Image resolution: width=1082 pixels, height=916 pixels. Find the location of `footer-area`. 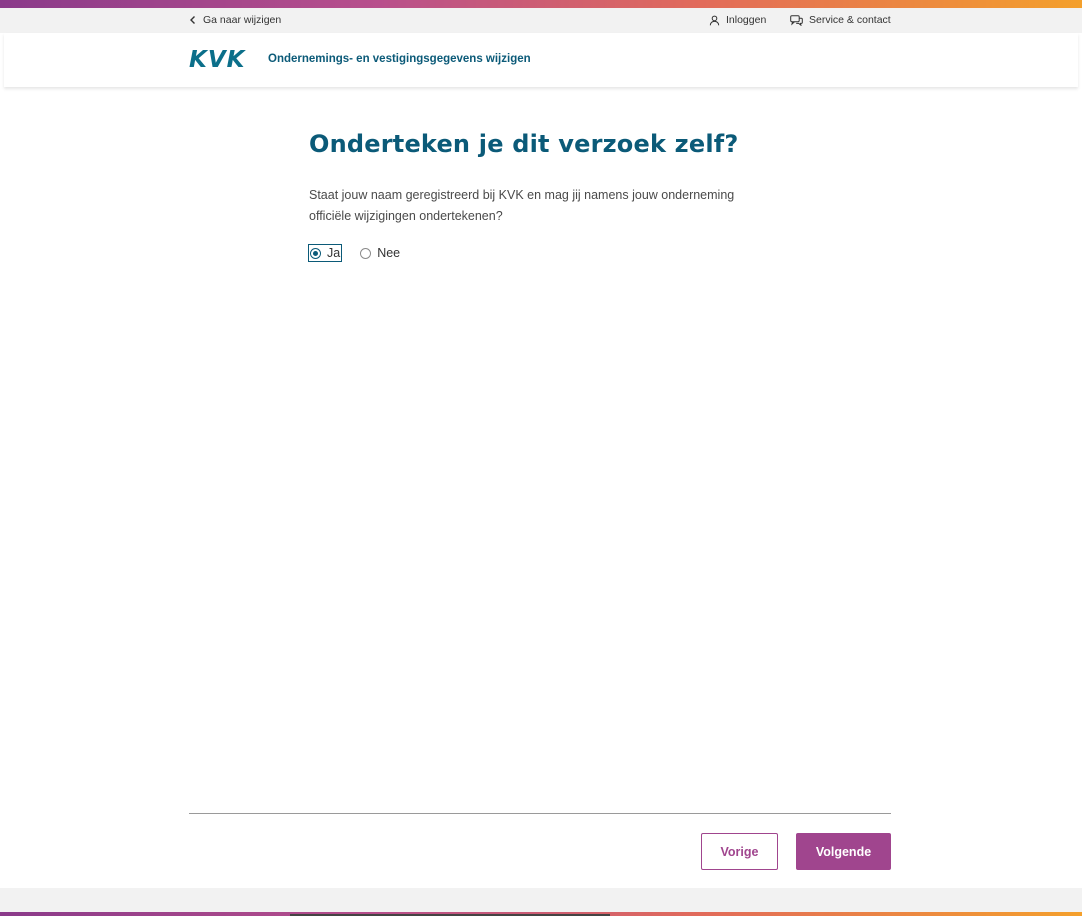

footer-area is located at coordinates (541, 900).